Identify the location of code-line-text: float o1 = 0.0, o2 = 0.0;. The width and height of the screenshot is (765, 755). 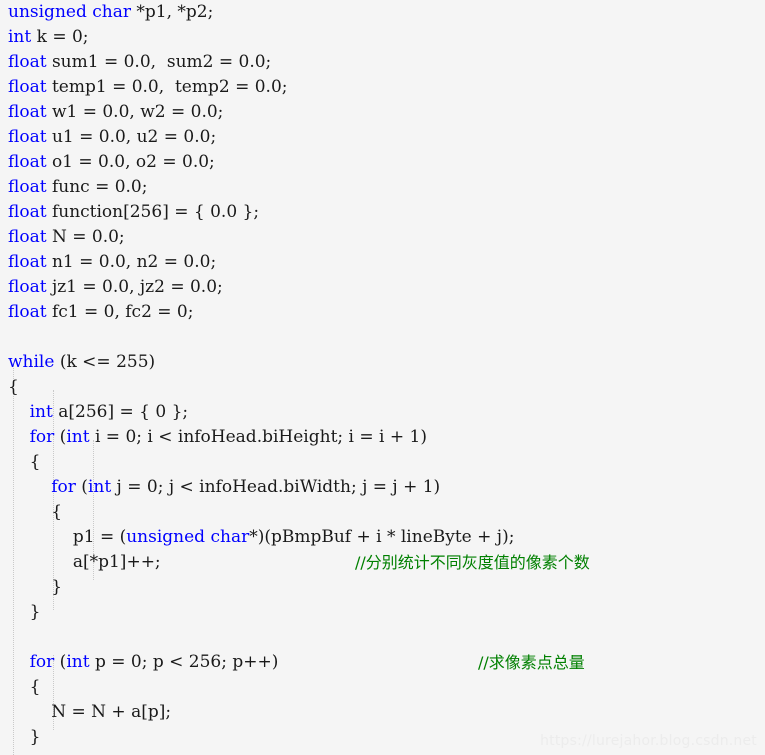
(111, 162).